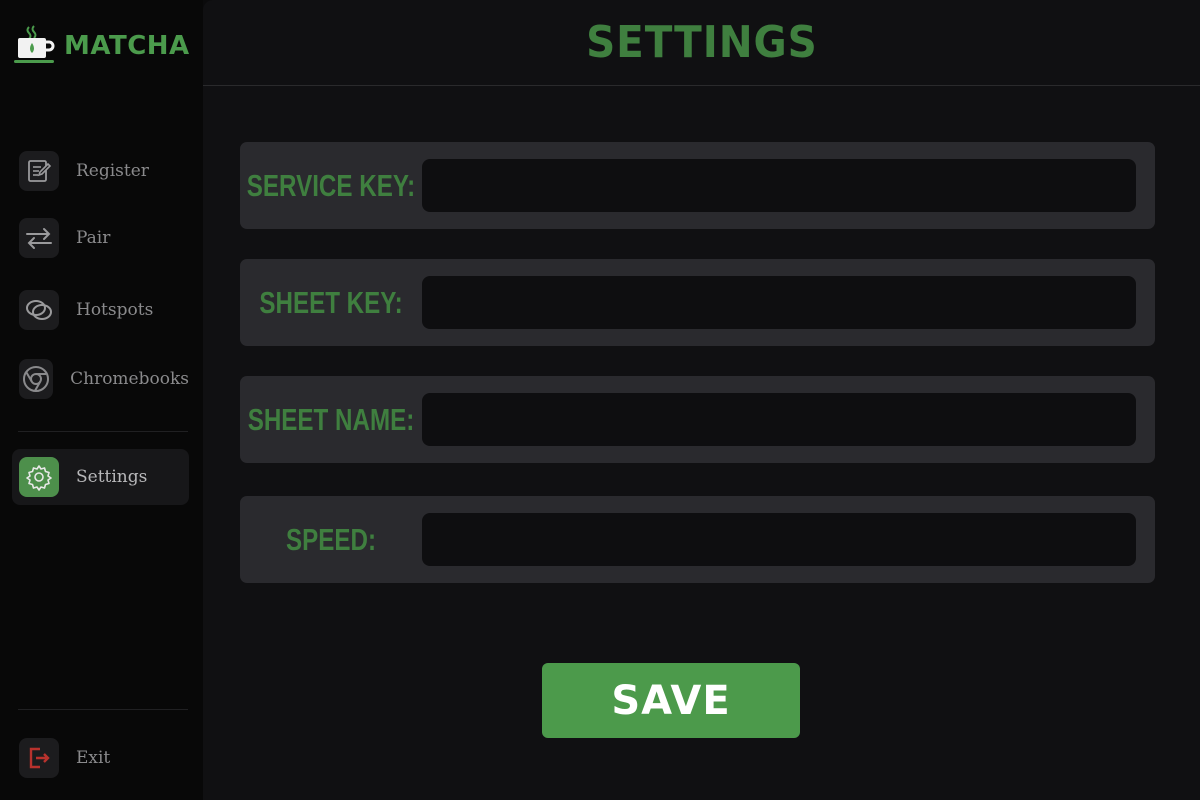  I want to click on sidebar-item-settings: Settings, so click(100, 477).